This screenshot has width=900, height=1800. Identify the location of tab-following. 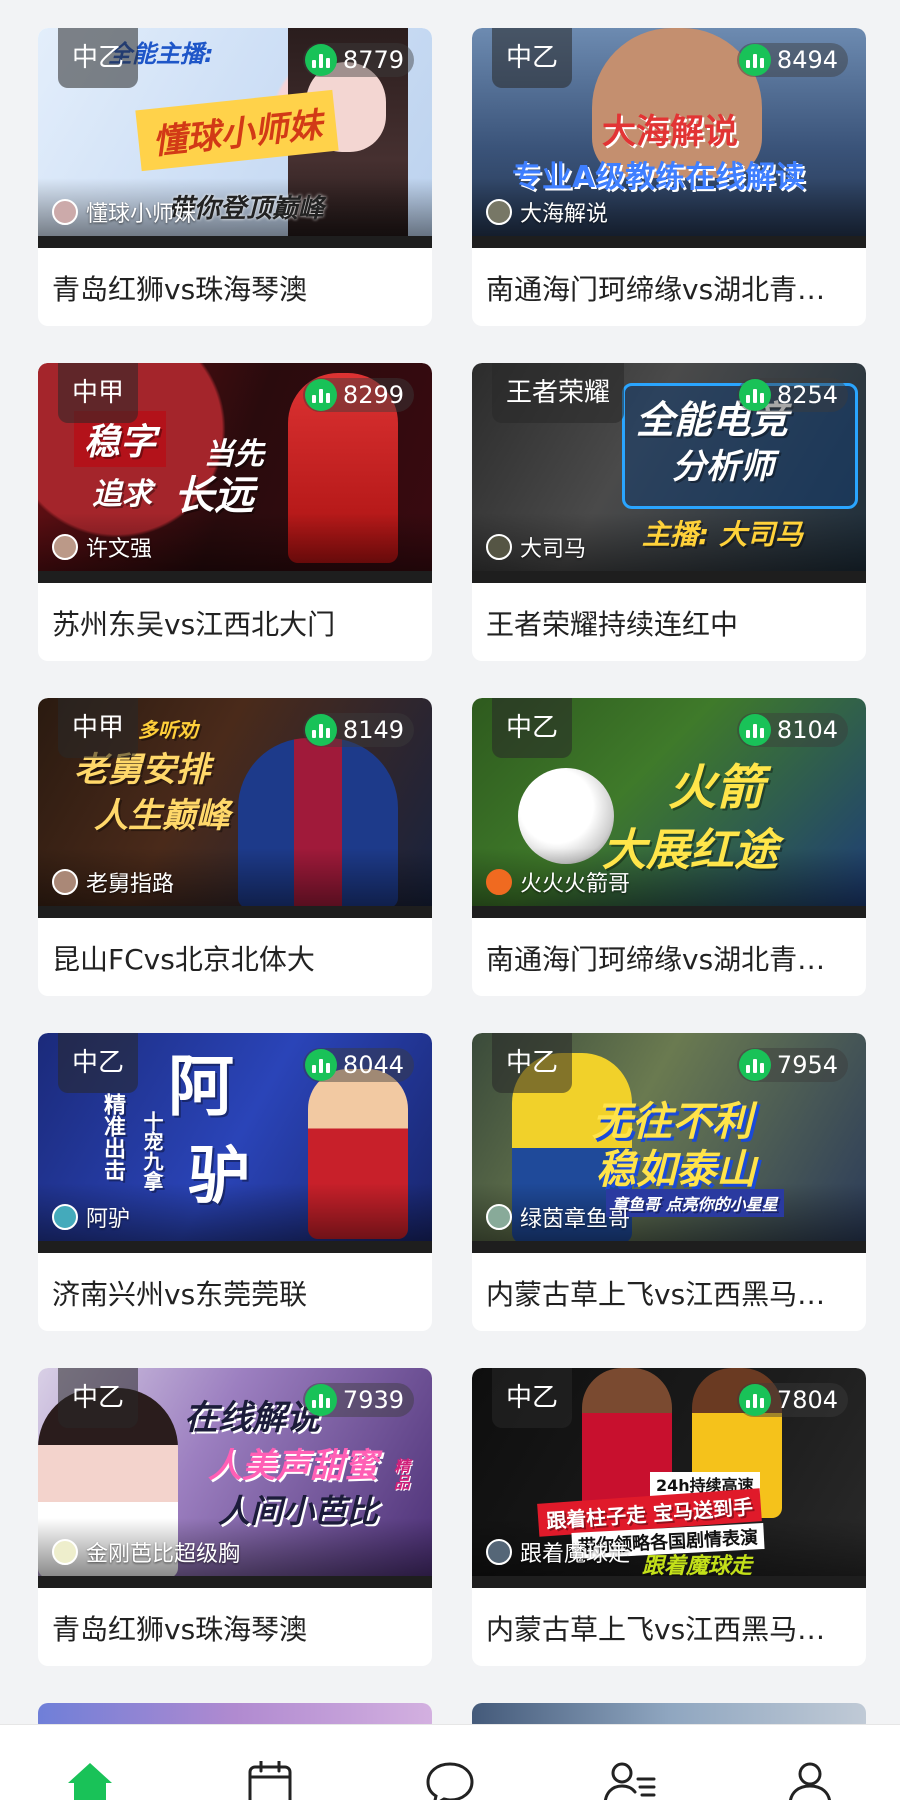
(630, 1762).